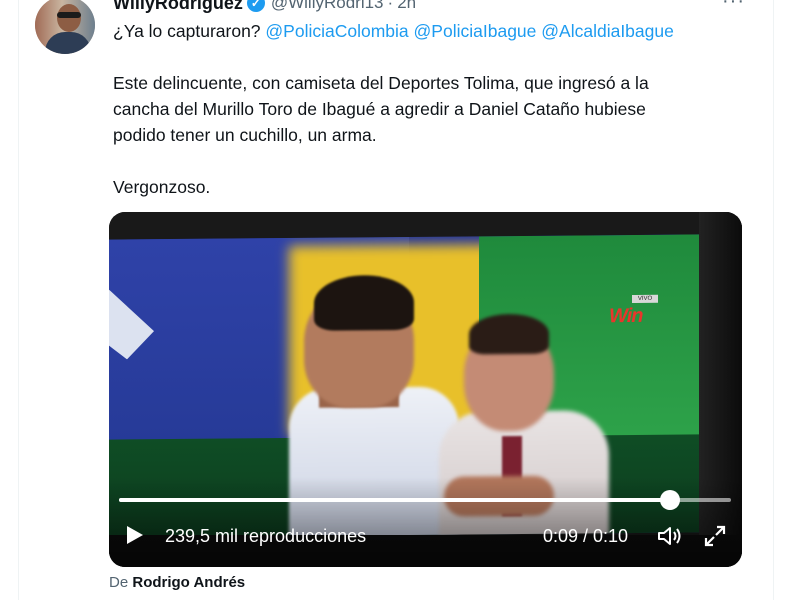 The width and height of the screenshot is (800, 600). I want to click on live-badge: VIVO, so click(645, 299).